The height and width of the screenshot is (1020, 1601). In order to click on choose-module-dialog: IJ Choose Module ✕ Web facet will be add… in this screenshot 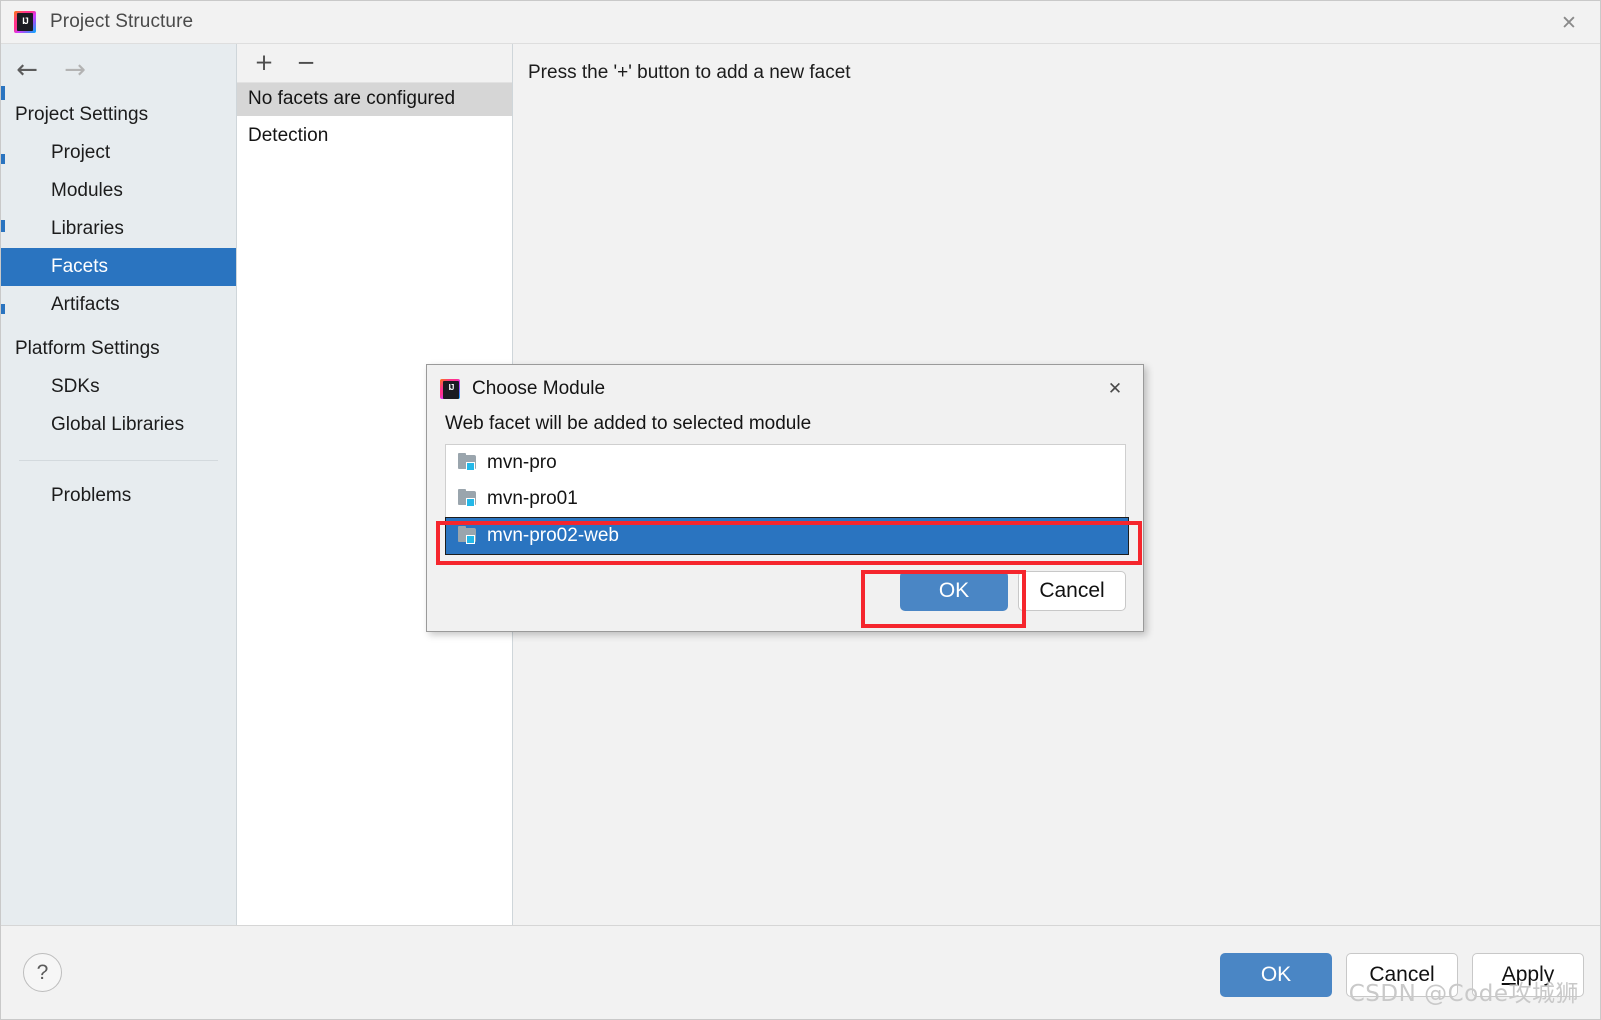, I will do `click(785, 498)`.